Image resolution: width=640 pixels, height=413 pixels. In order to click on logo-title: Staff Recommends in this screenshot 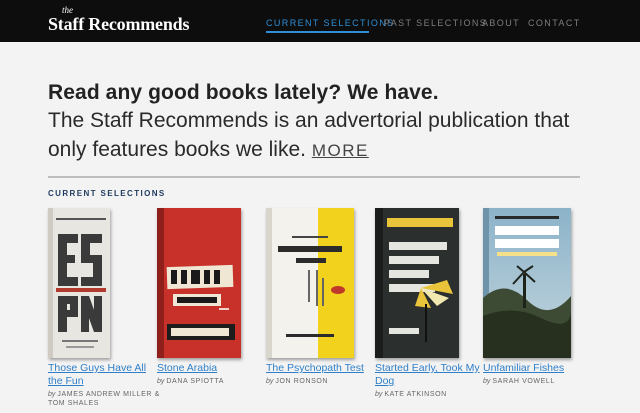, I will do `click(119, 24)`.